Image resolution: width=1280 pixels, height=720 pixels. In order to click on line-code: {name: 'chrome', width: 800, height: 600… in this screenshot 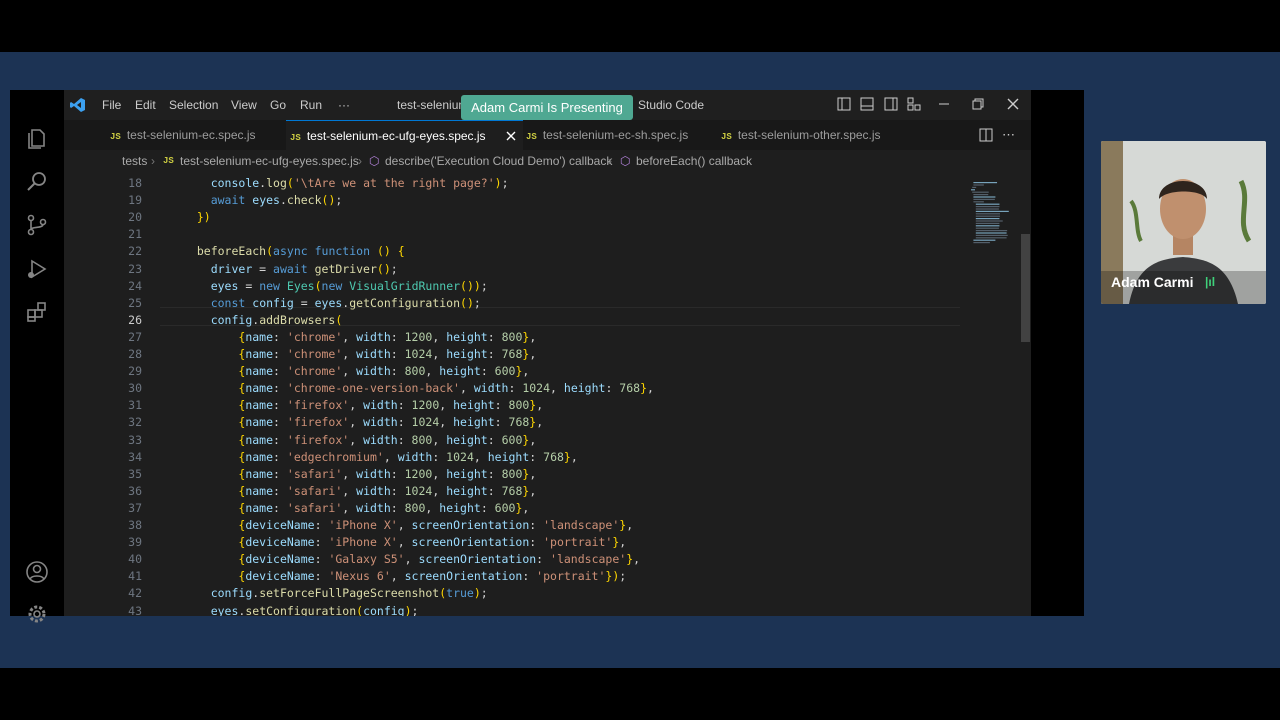, I will do `click(384, 371)`.